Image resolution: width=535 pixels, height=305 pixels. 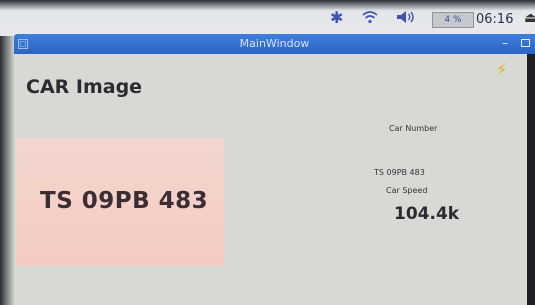 I want to click on plate-text: TS 09PB 483, so click(x=124, y=201).